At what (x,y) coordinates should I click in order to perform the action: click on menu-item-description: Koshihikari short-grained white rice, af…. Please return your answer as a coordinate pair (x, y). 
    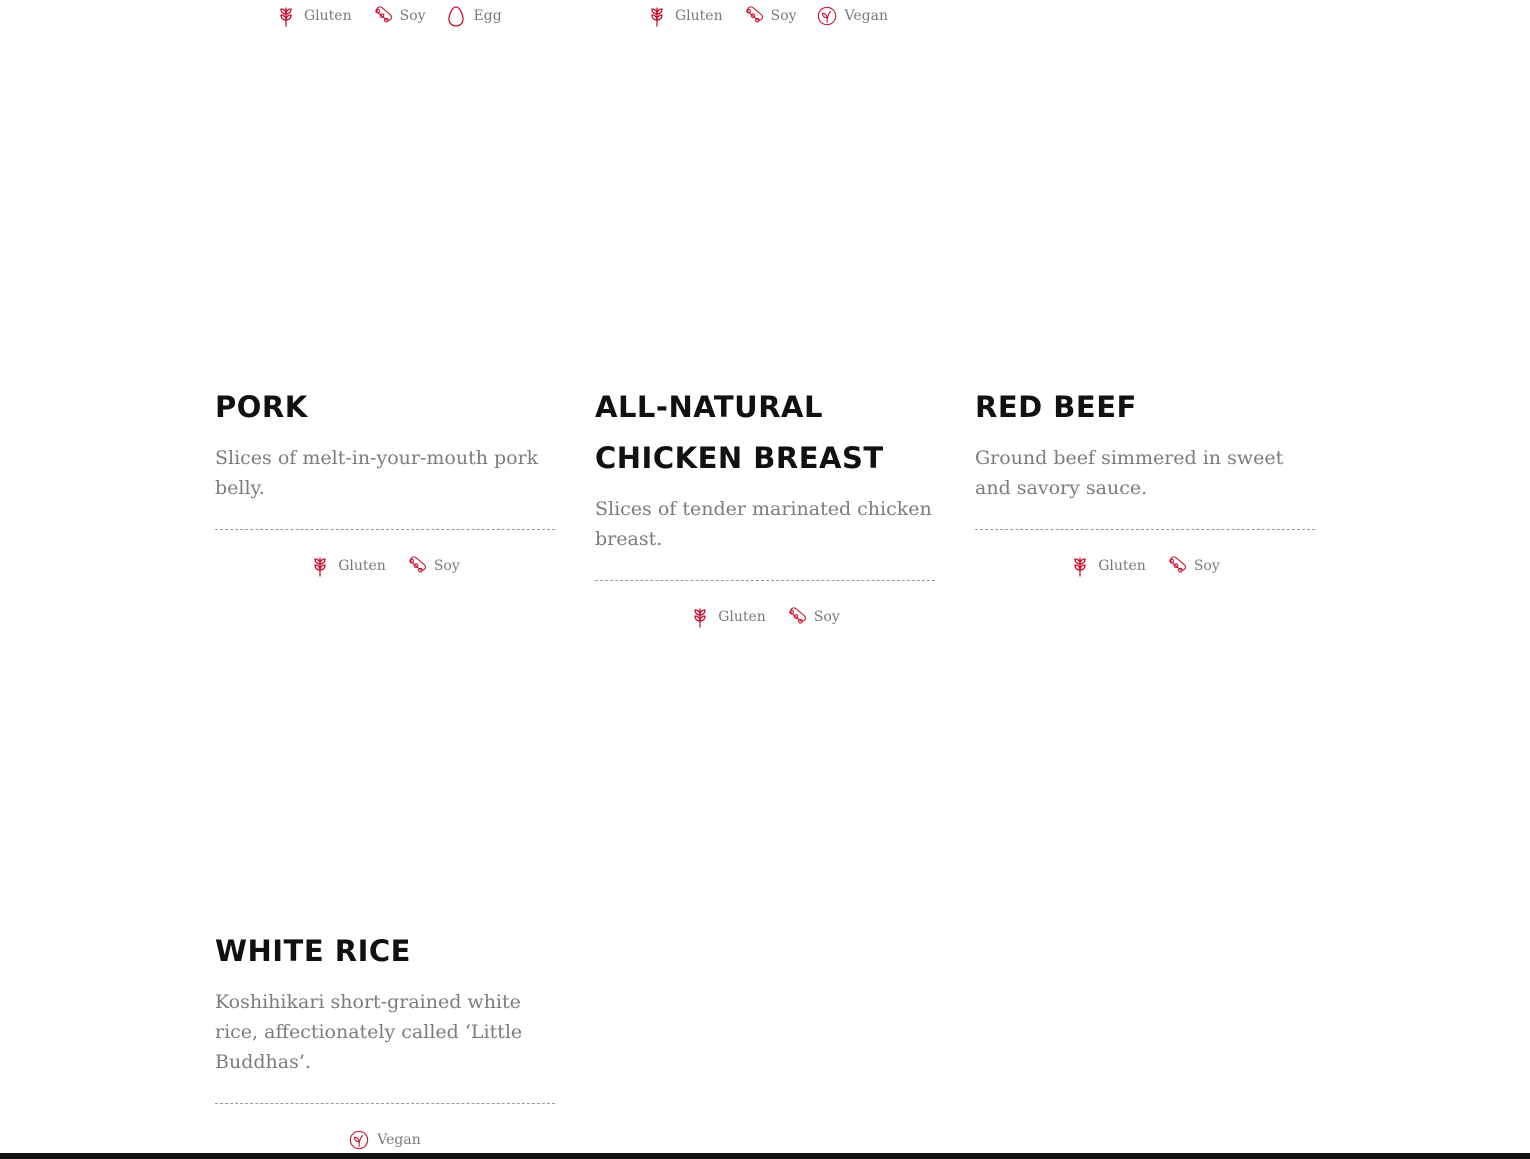
    Looking at the image, I should click on (369, 1032).